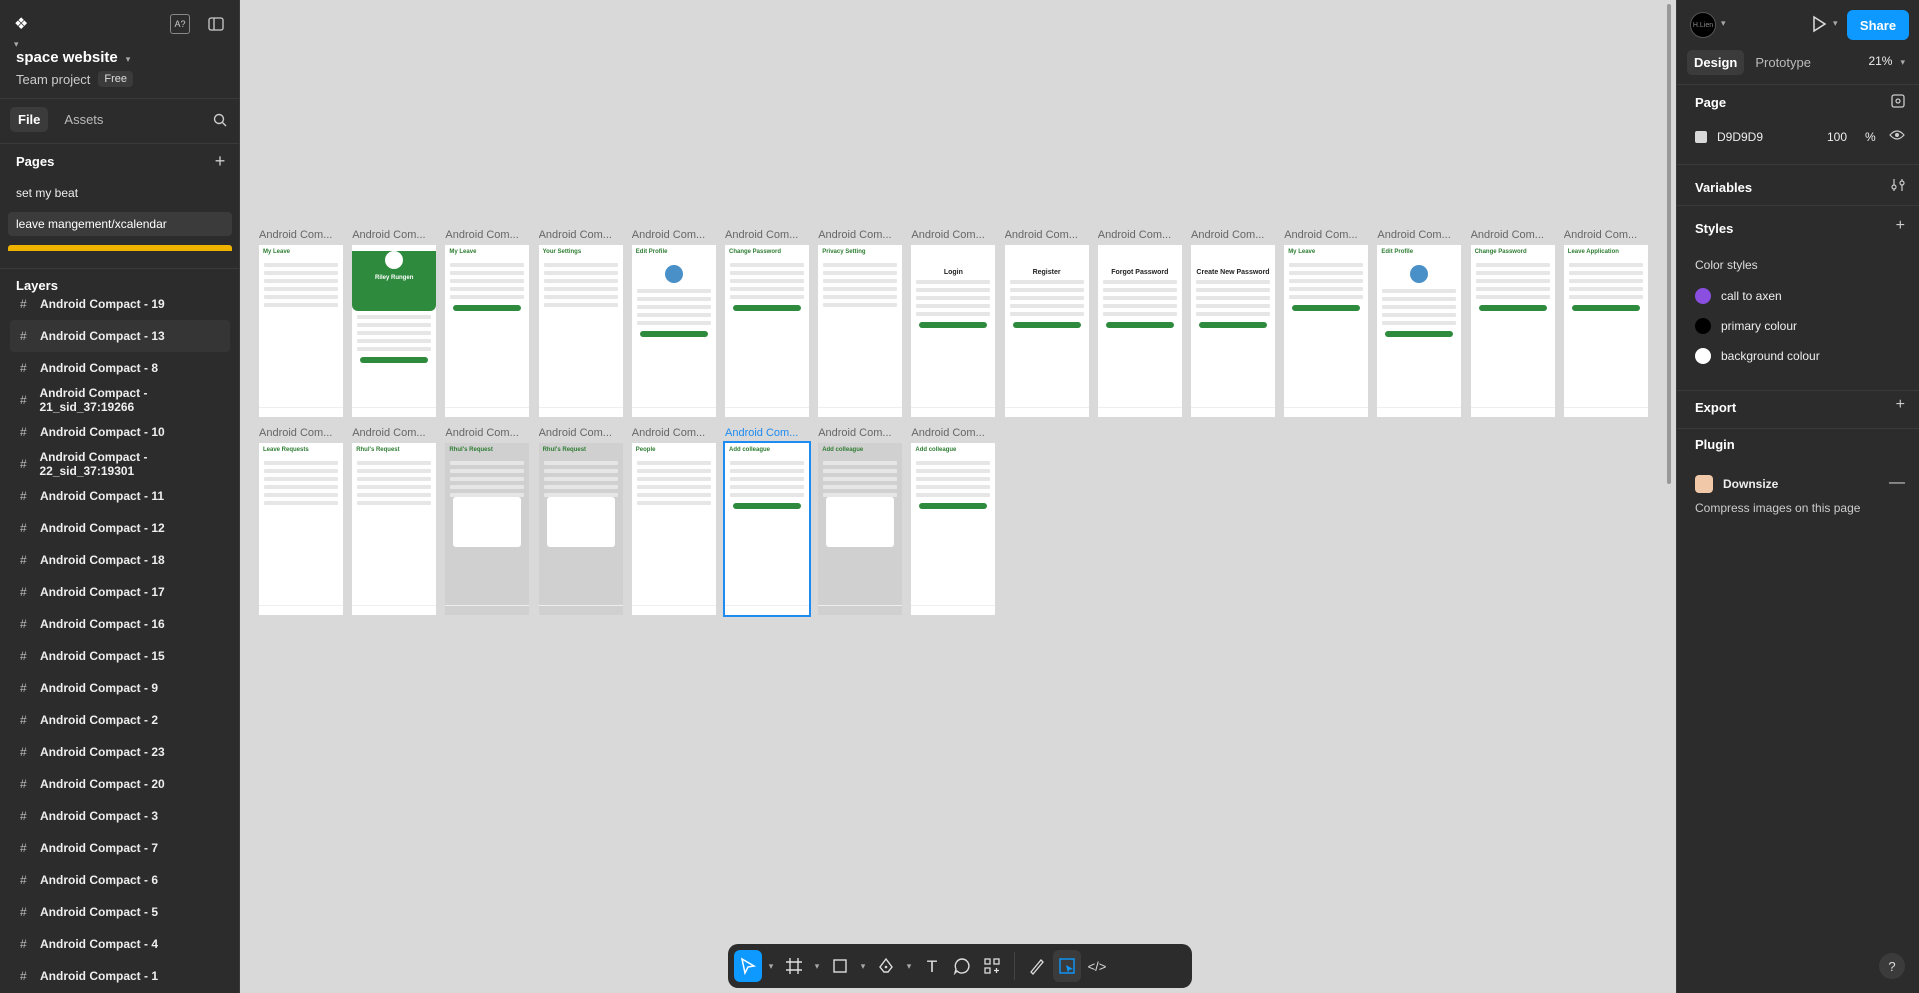  What do you see at coordinates (120, 432) in the screenshot?
I see `layer-item: # Android Compact - 10` at bounding box center [120, 432].